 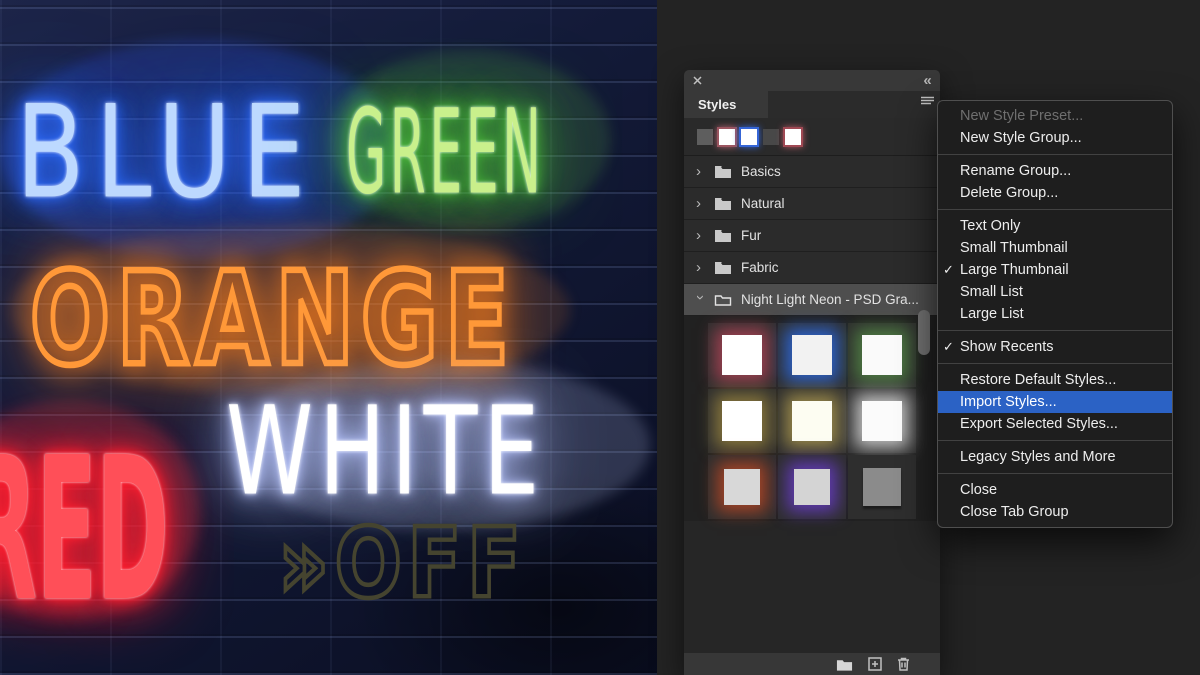 I want to click on menu-item-show-recents: ✓ Show Recents, so click(x=1055, y=347).